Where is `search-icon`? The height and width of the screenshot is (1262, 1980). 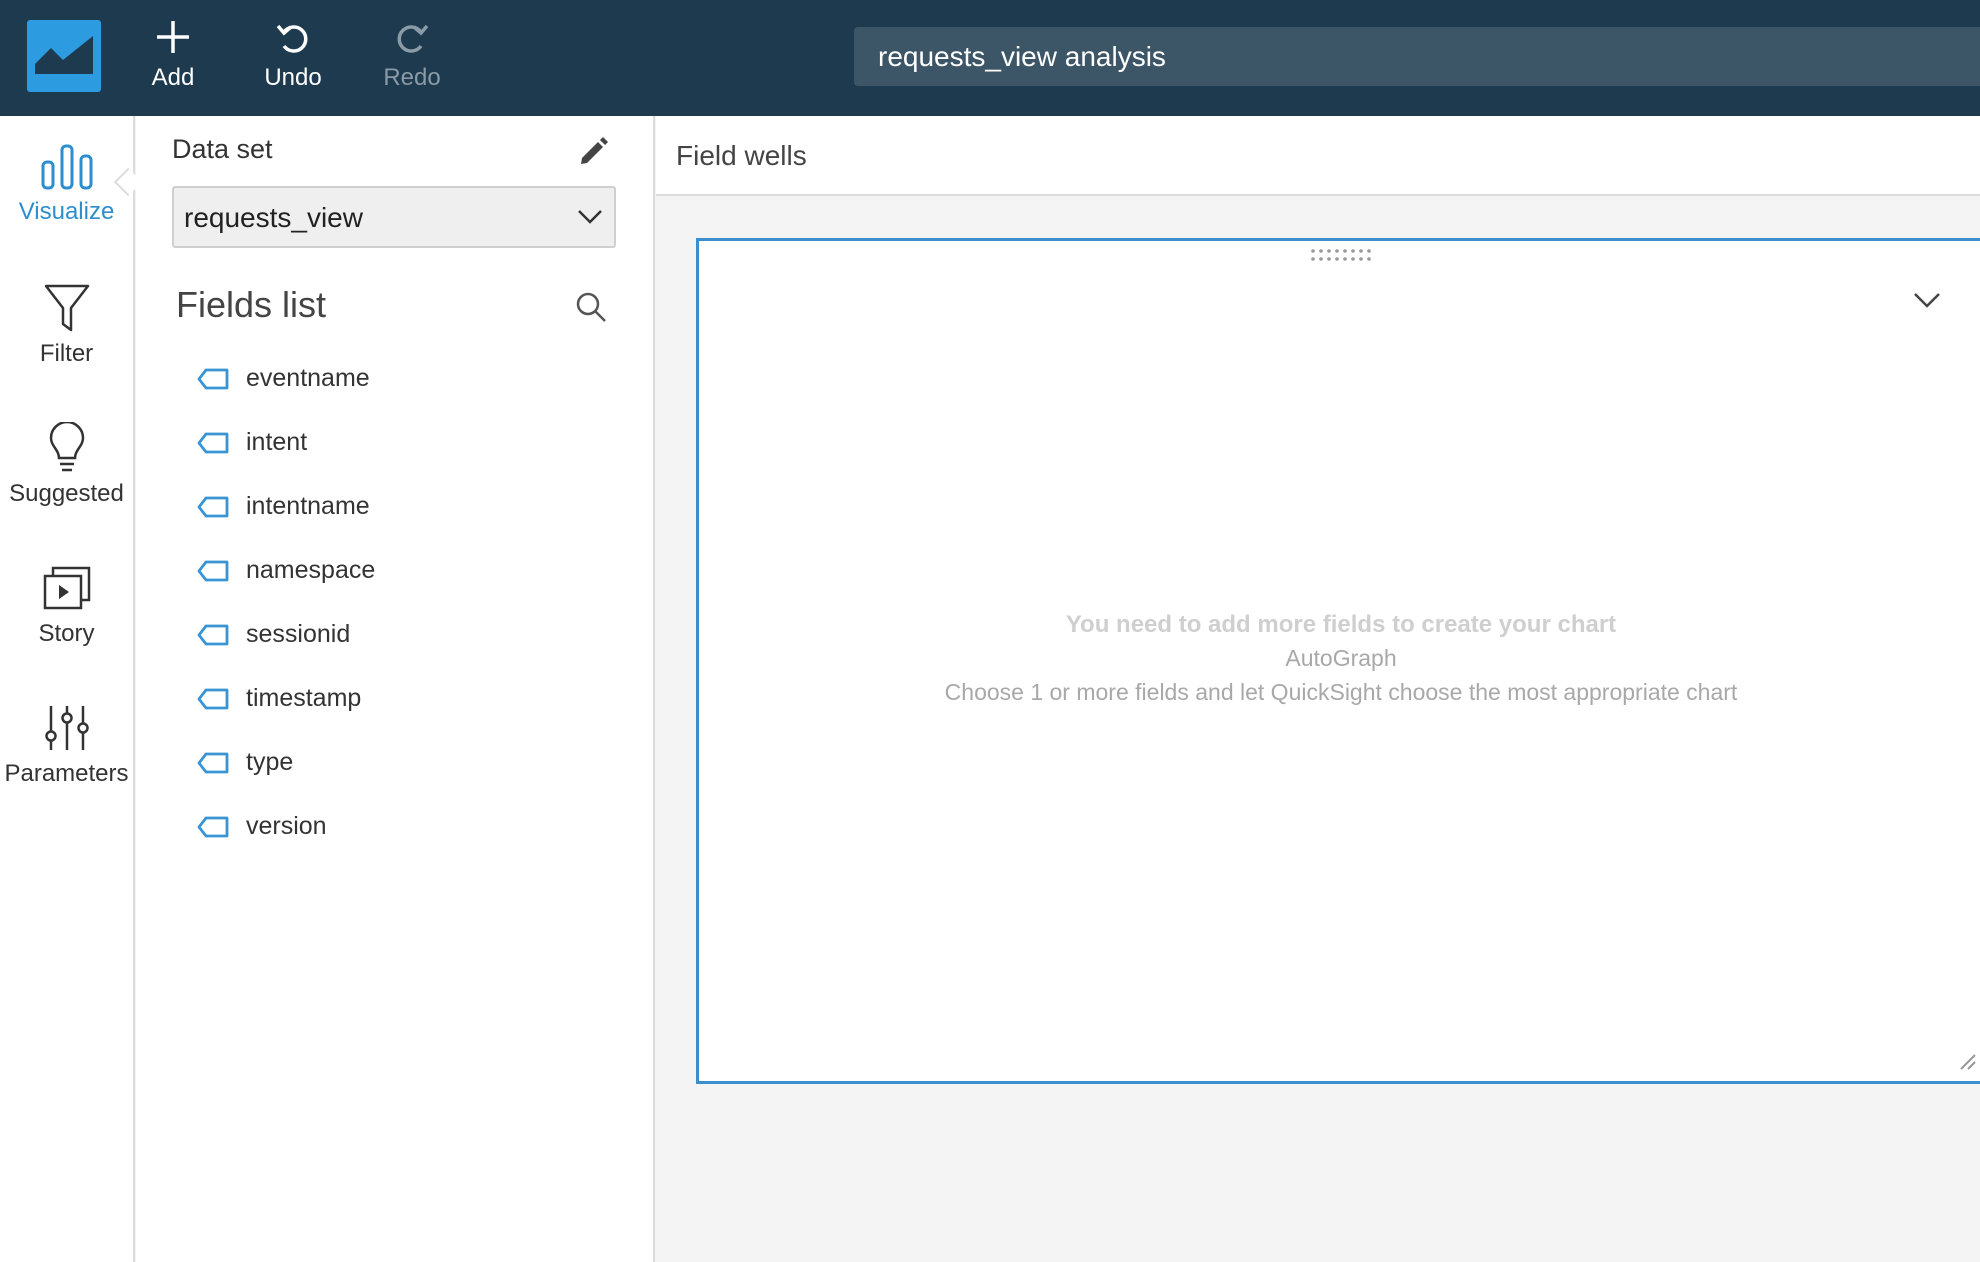 search-icon is located at coordinates (591, 307).